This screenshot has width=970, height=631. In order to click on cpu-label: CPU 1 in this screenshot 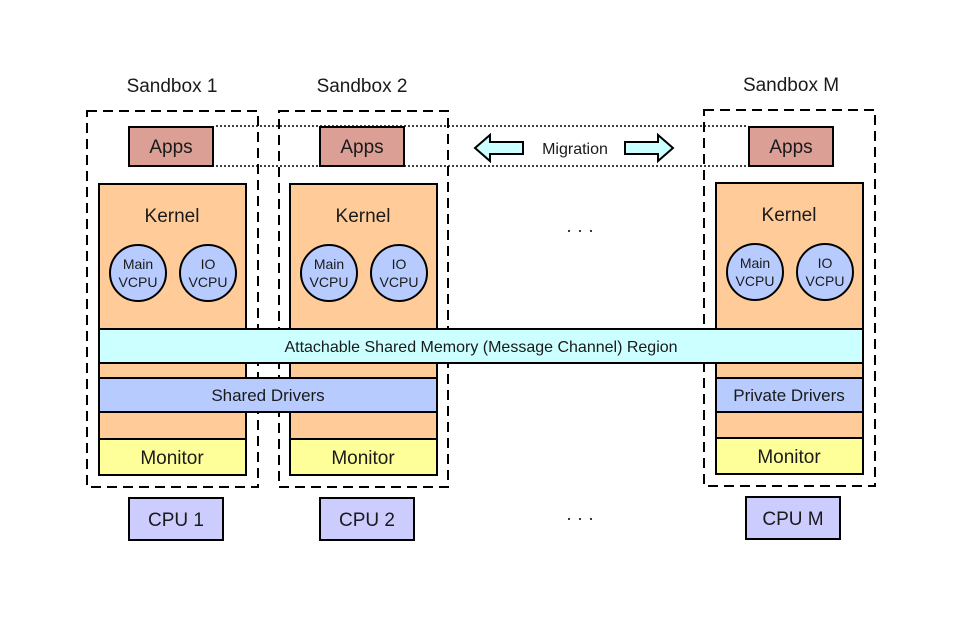, I will do `click(176, 520)`.